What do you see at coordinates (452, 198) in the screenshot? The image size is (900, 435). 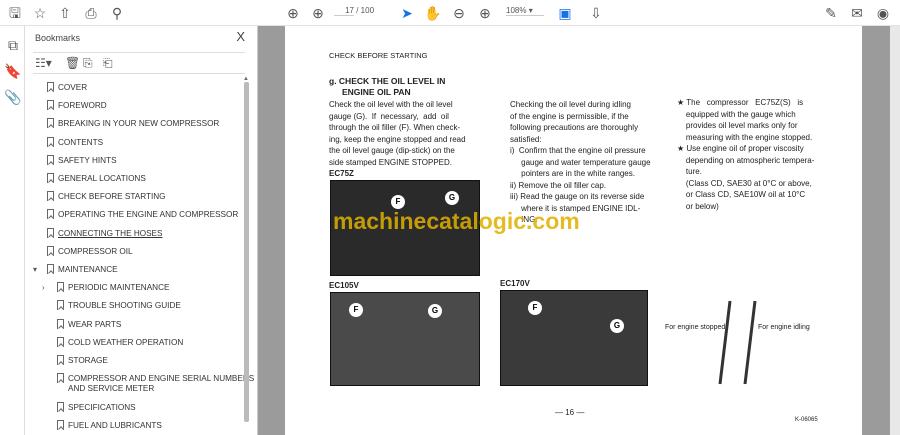 I see `label-g: G` at bounding box center [452, 198].